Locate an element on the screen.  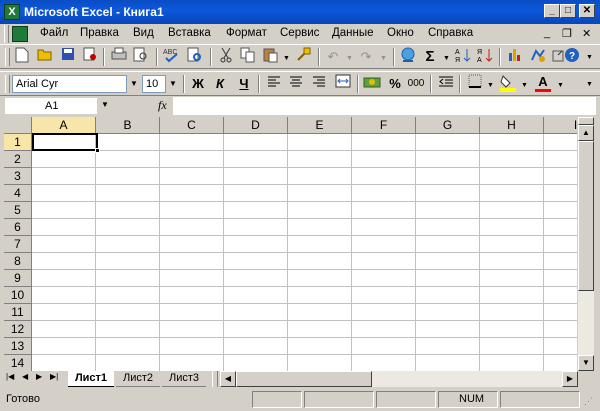
percent-button: % is located at coordinates (395, 84).